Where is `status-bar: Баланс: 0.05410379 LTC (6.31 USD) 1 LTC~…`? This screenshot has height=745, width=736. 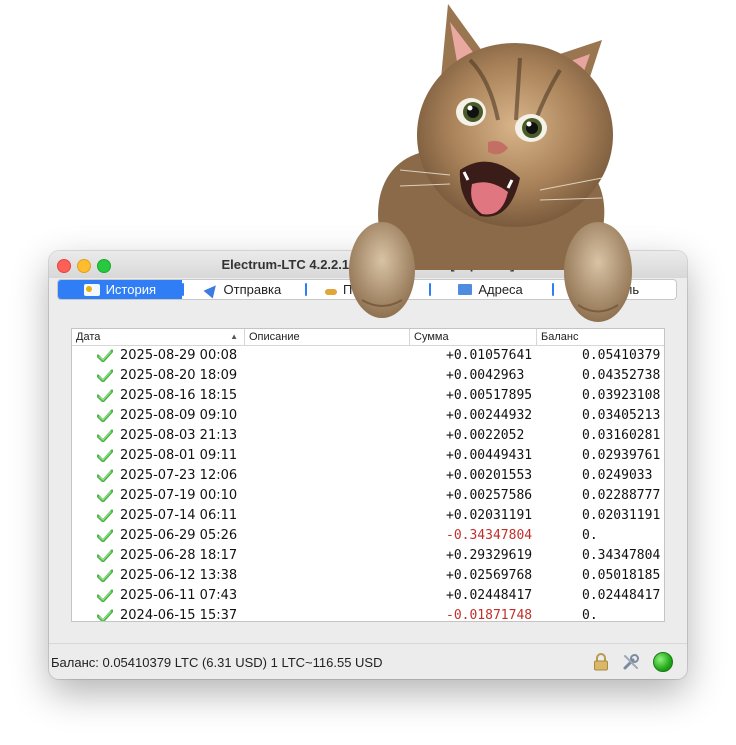 status-bar: Баланс: 0.05410379 LTC (6.31 USD) 1 LTC~… is located at coordinates (368, 661).